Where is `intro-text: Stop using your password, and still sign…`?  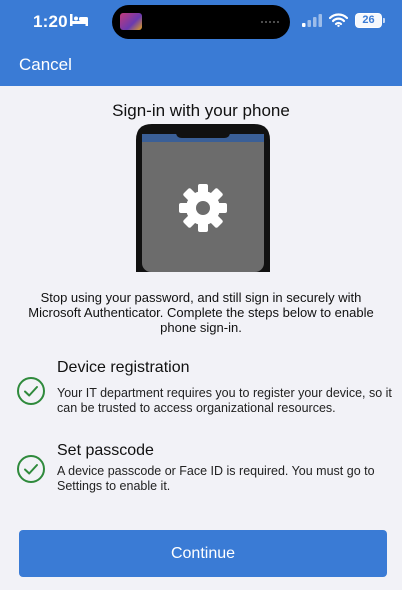 intro-text: Stop using your password, and still sign… is located at coordinates (201, 312).